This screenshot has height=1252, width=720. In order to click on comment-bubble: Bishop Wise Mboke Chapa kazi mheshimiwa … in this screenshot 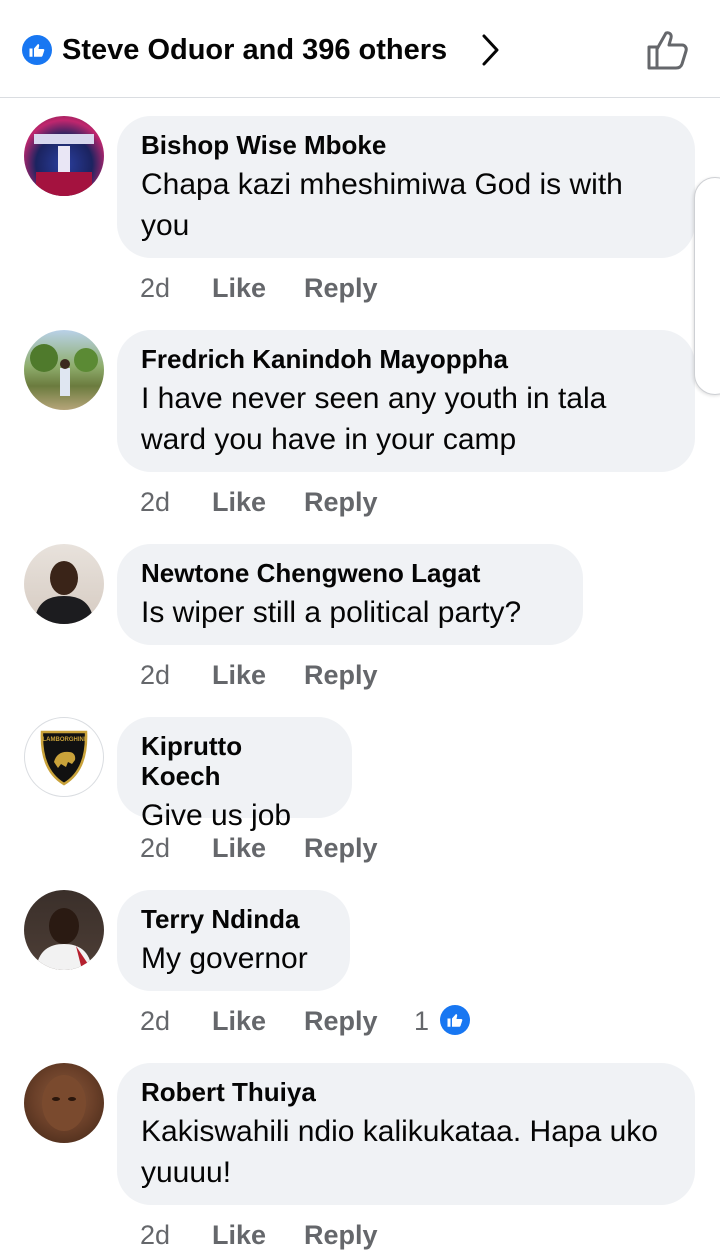, I will do `click(406, 187)`.